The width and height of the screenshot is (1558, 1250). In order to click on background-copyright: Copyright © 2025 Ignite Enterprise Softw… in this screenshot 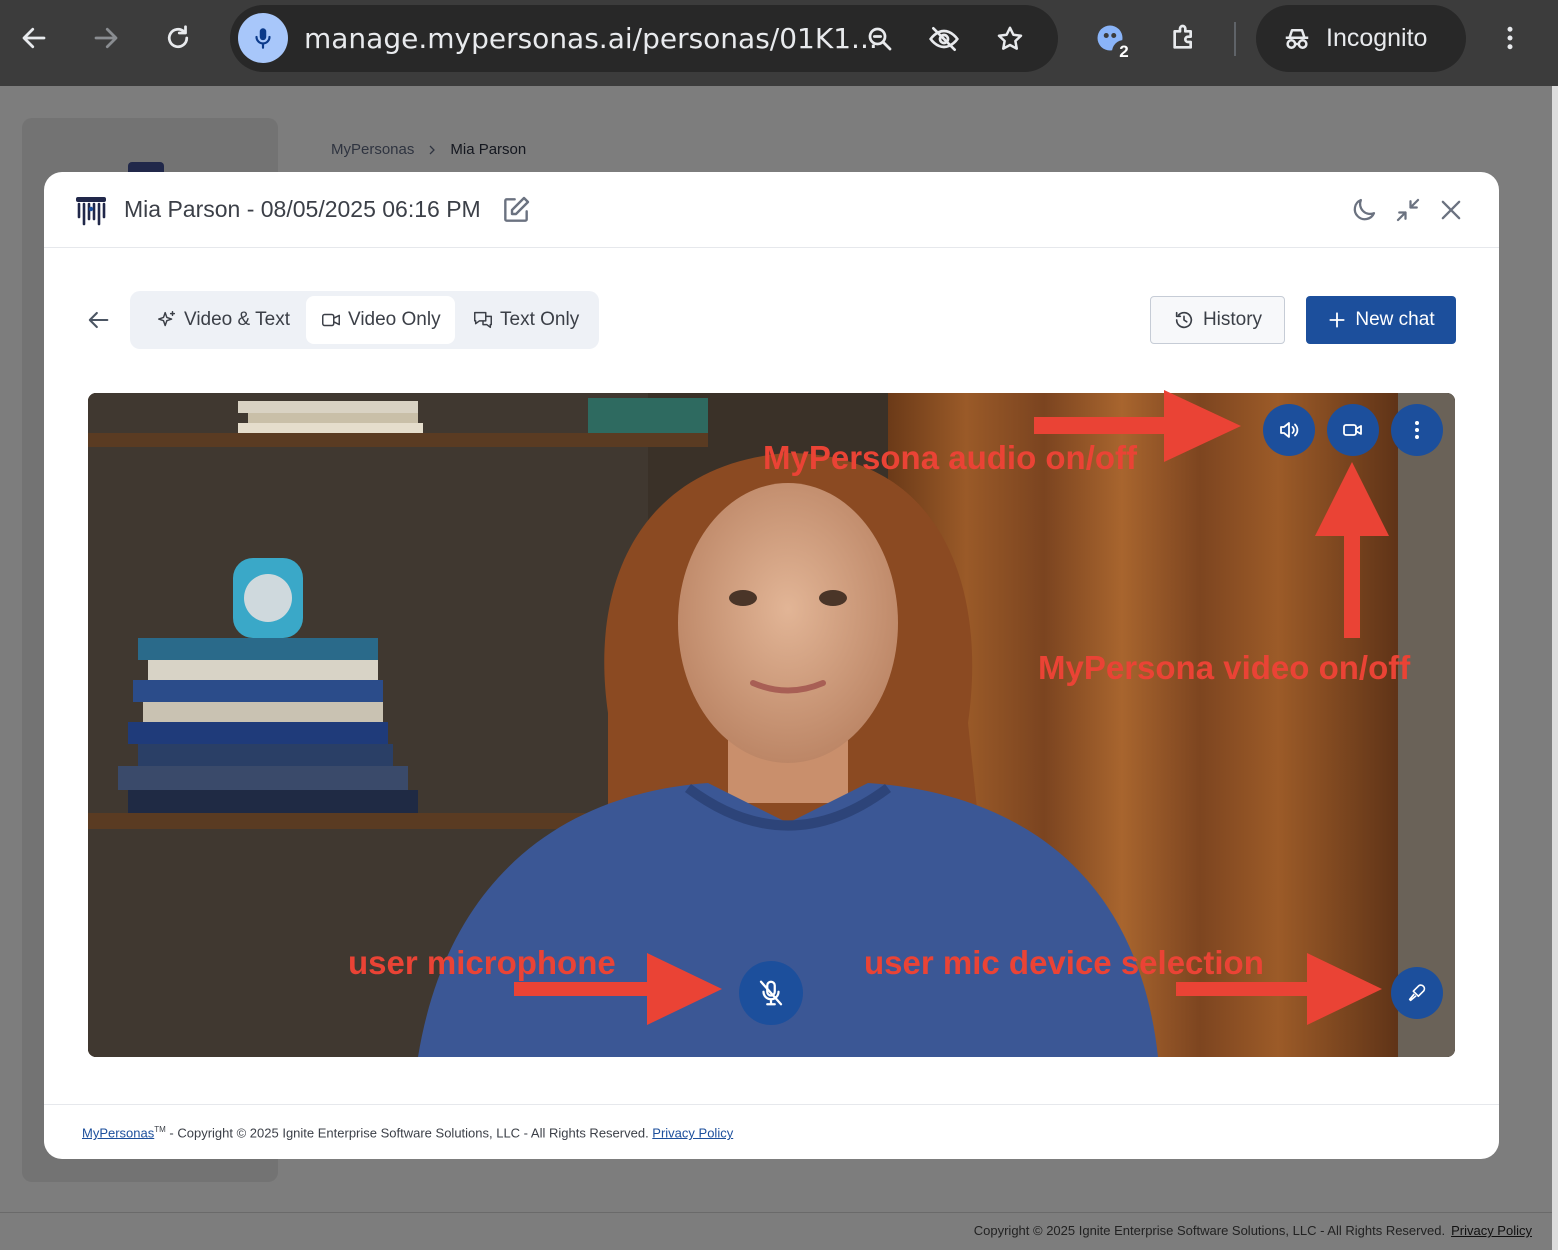, I will do `click(1209, 1230)`.